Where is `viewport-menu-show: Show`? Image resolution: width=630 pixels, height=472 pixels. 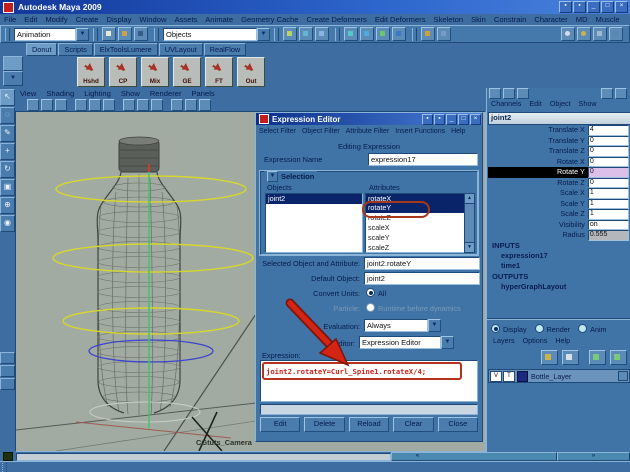 viewport-menu-show: Show is located at coordinates (130, 93).